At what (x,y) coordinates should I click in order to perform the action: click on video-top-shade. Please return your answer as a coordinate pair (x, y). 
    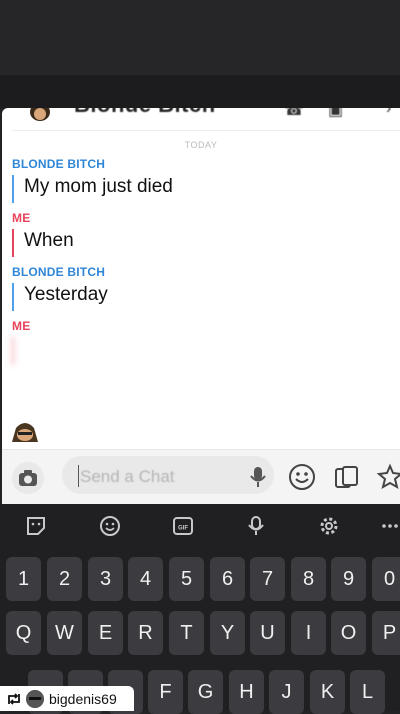
    Looking at the image, I should click on (200, 91).